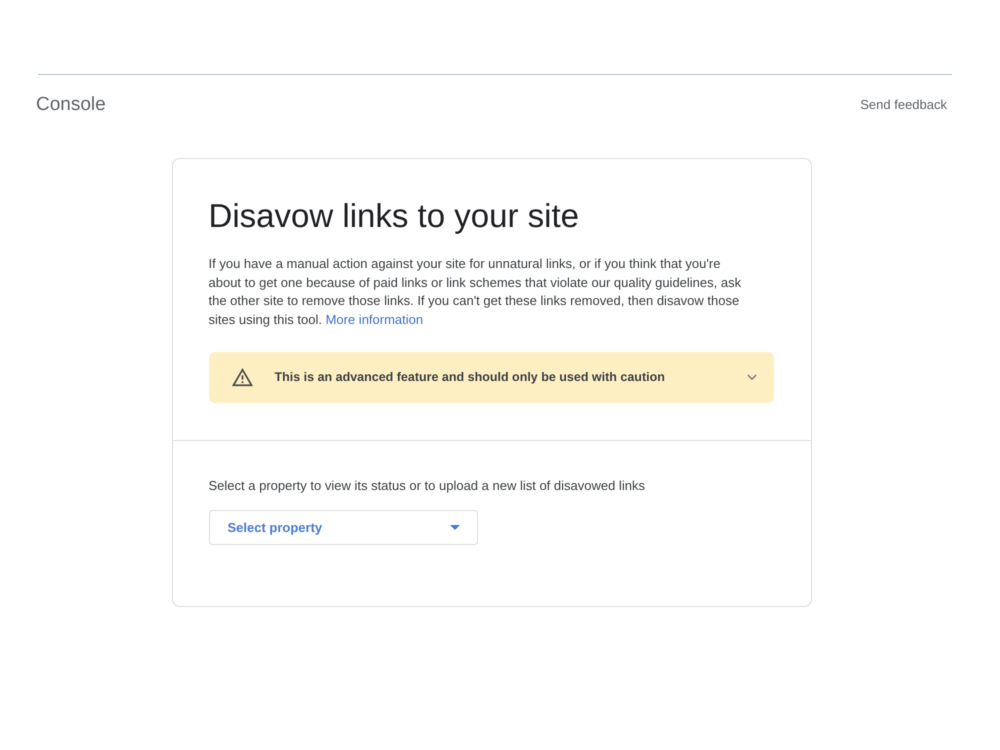 The height and width of the screenshot is (750, 1000). Describe the element at coordinates (394, 216) in the screenshot. I see `page-title: Disavow links to your site` at that location.